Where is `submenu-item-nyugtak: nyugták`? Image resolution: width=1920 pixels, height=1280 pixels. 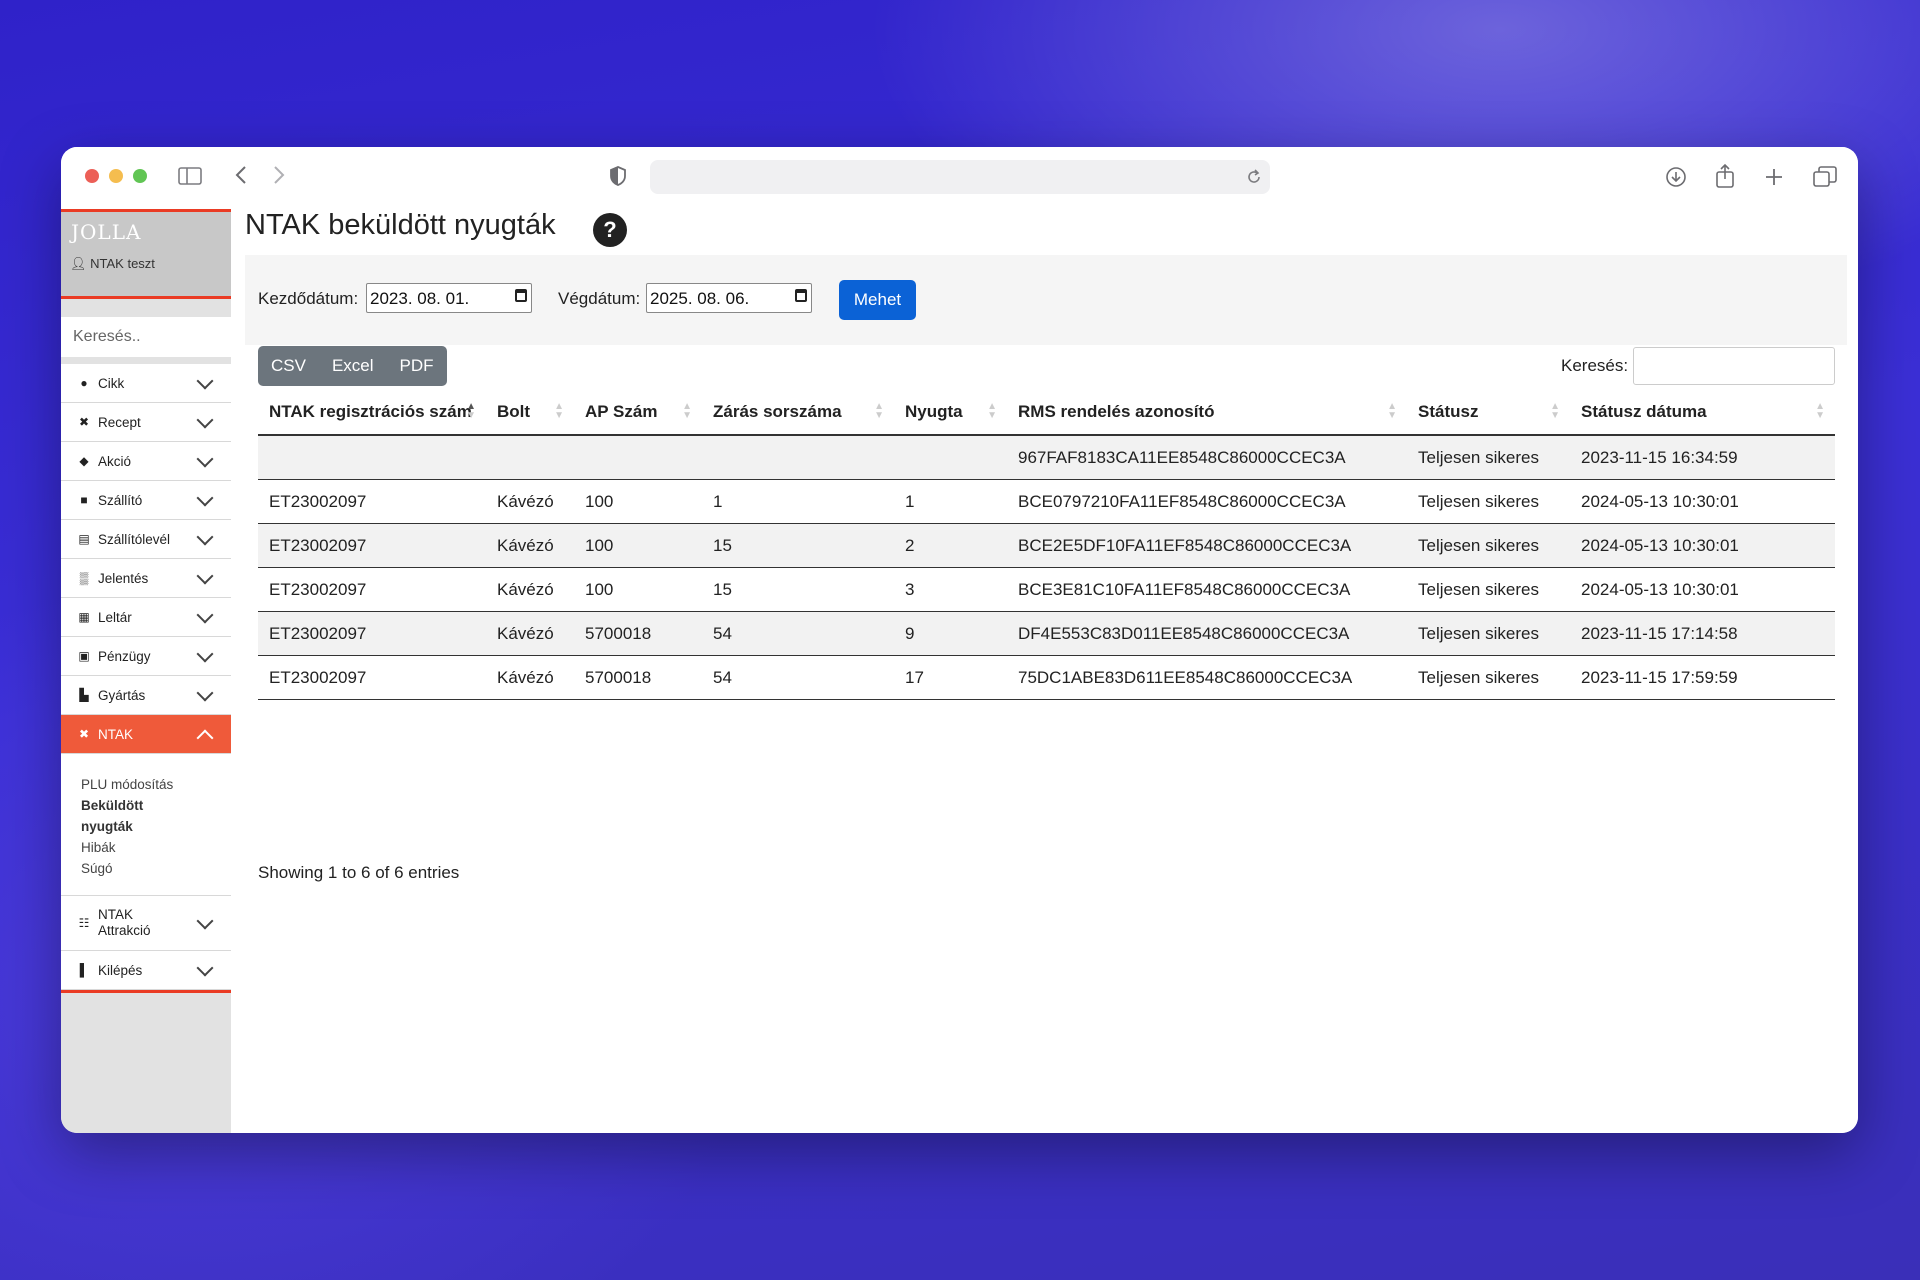
submenu-item-nyugtak: nyugták is located at coordinates (156, 826).